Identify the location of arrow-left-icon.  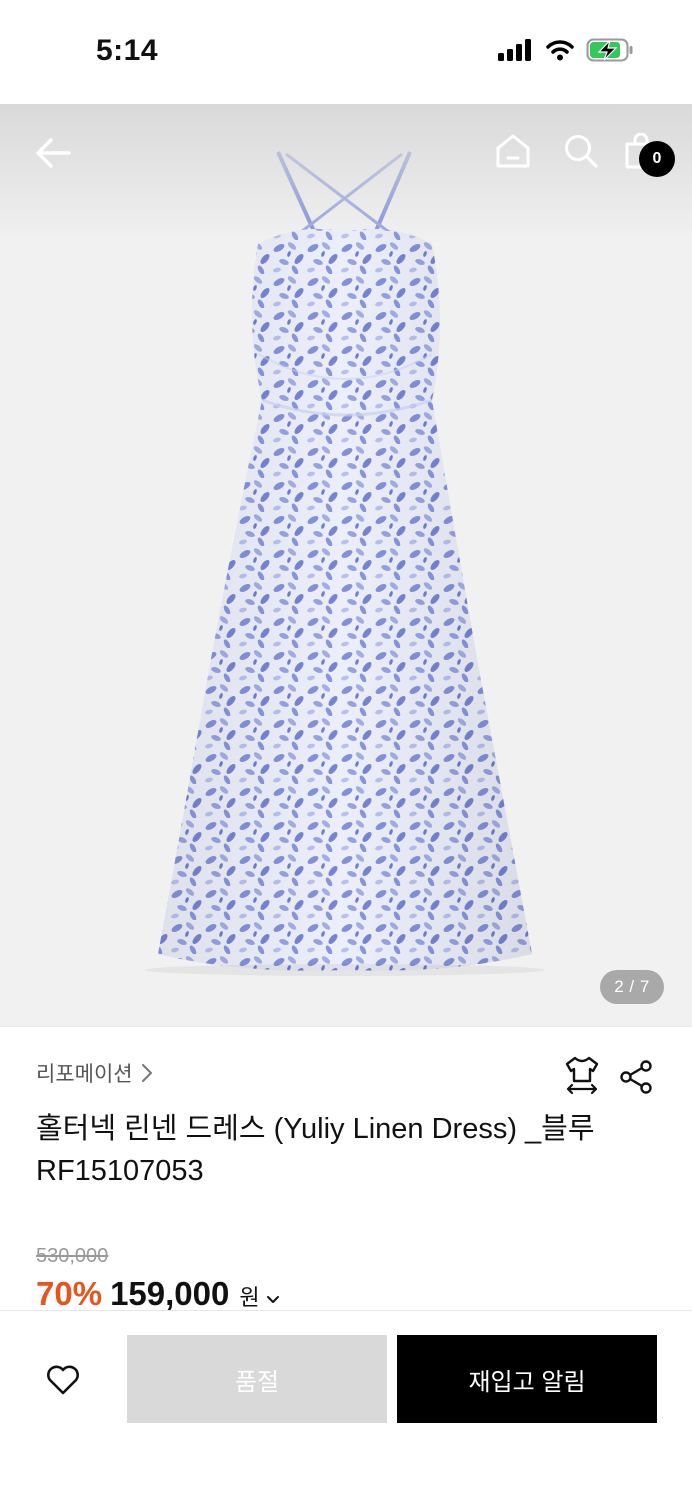
(53, 153).